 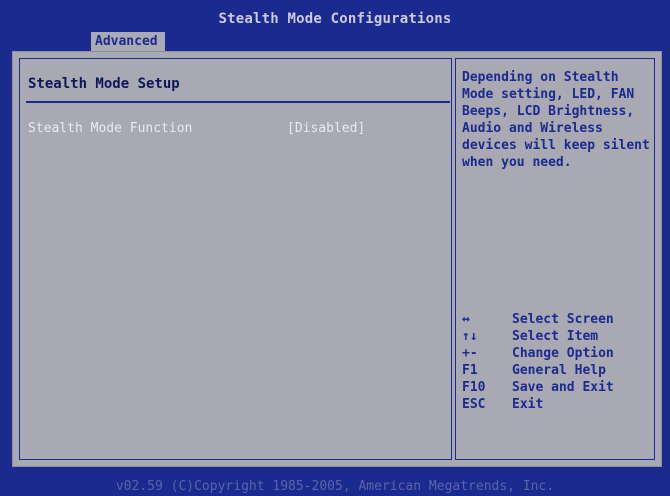 I want to click on key-desc: Select Screen, so click(x=563, y=319).